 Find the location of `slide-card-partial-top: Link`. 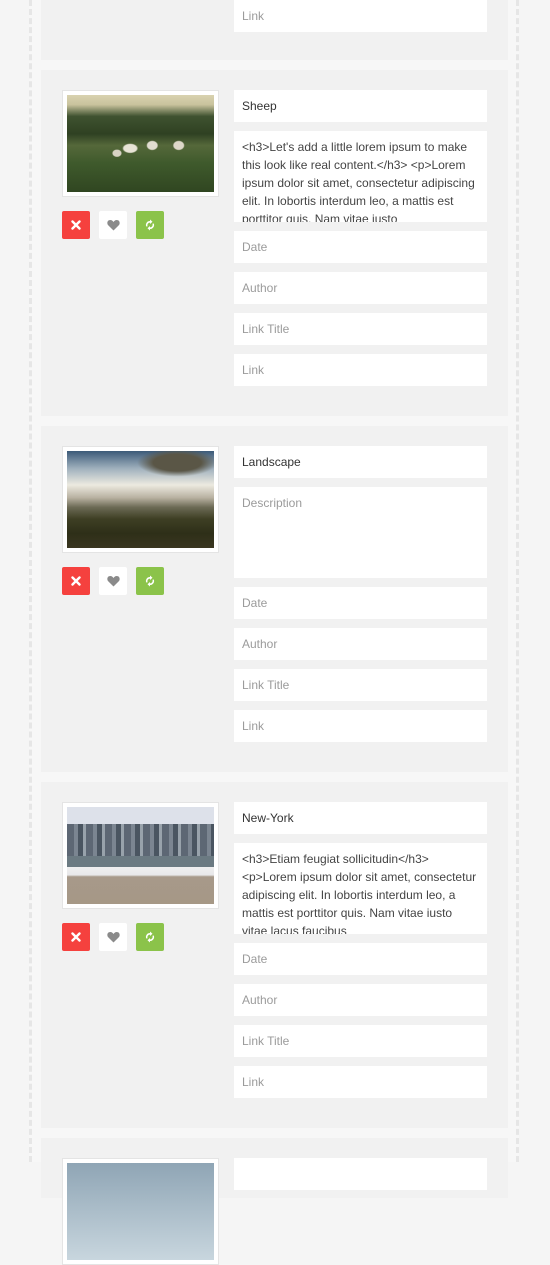

slide-card-partial-top: Link is located at coordinates (274, 30).